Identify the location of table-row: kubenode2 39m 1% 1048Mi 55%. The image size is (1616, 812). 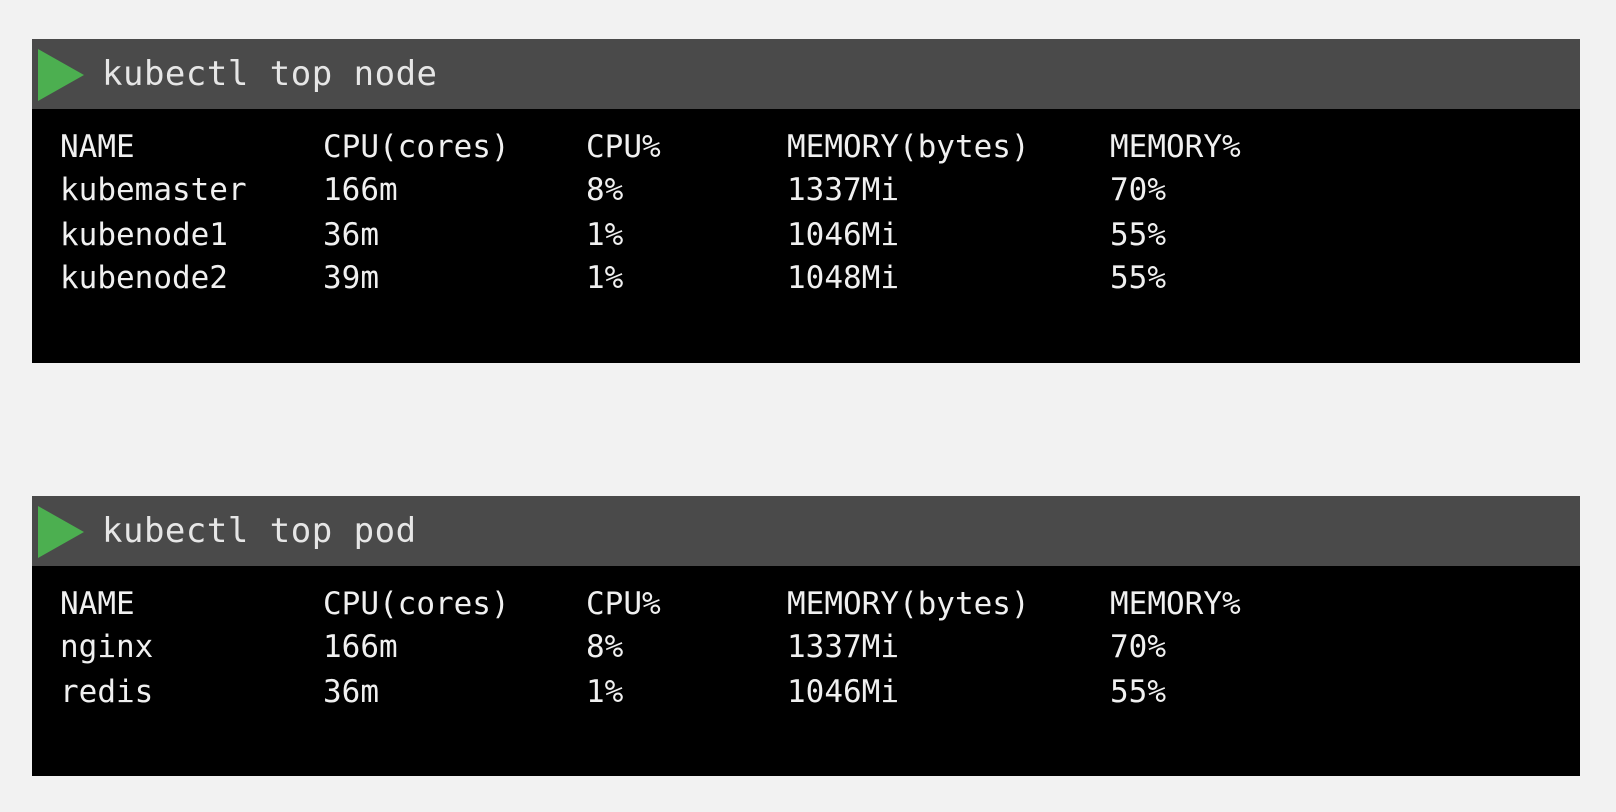
(806, 282).